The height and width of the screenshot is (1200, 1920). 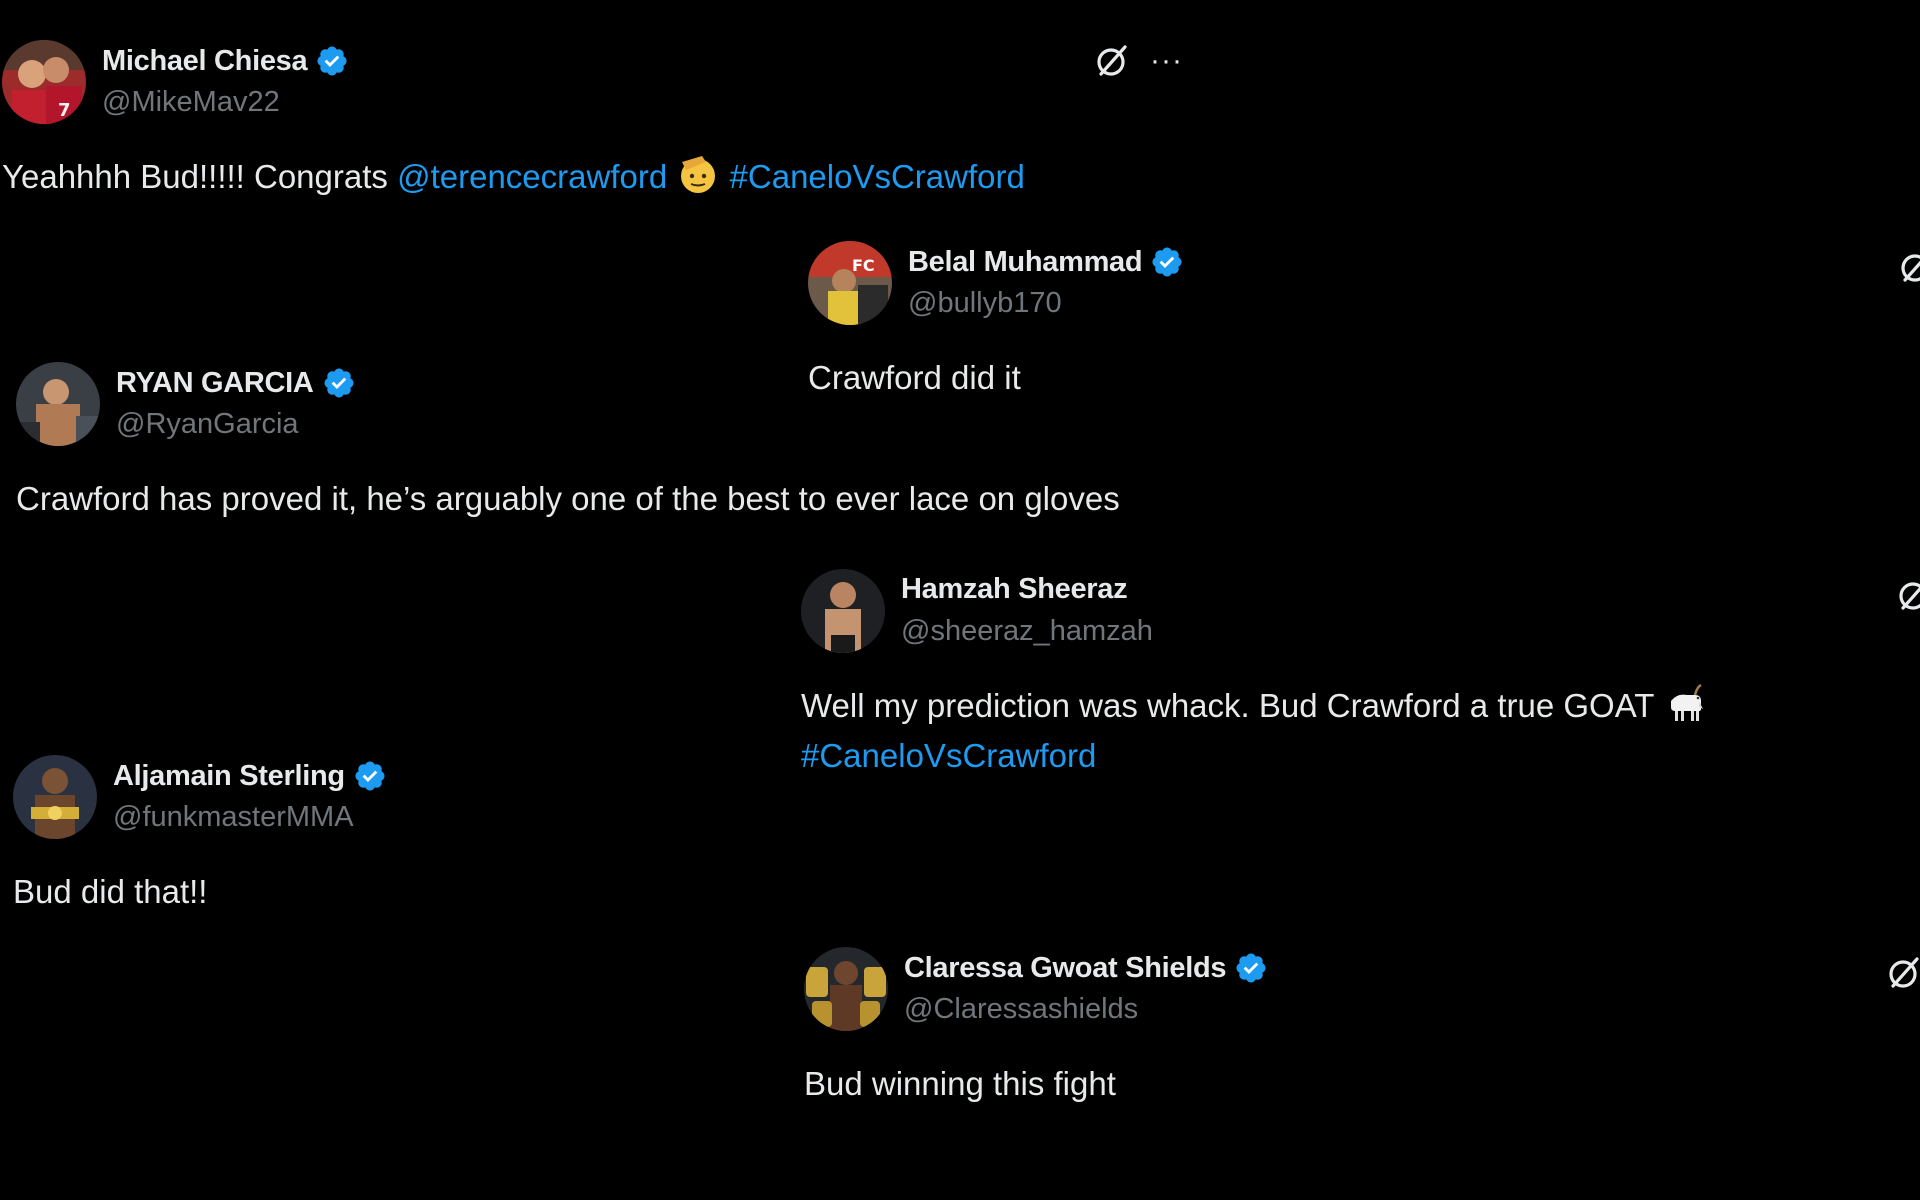 I want to click on tweet-text: Bud did that!!, so click(x=110, y=891).